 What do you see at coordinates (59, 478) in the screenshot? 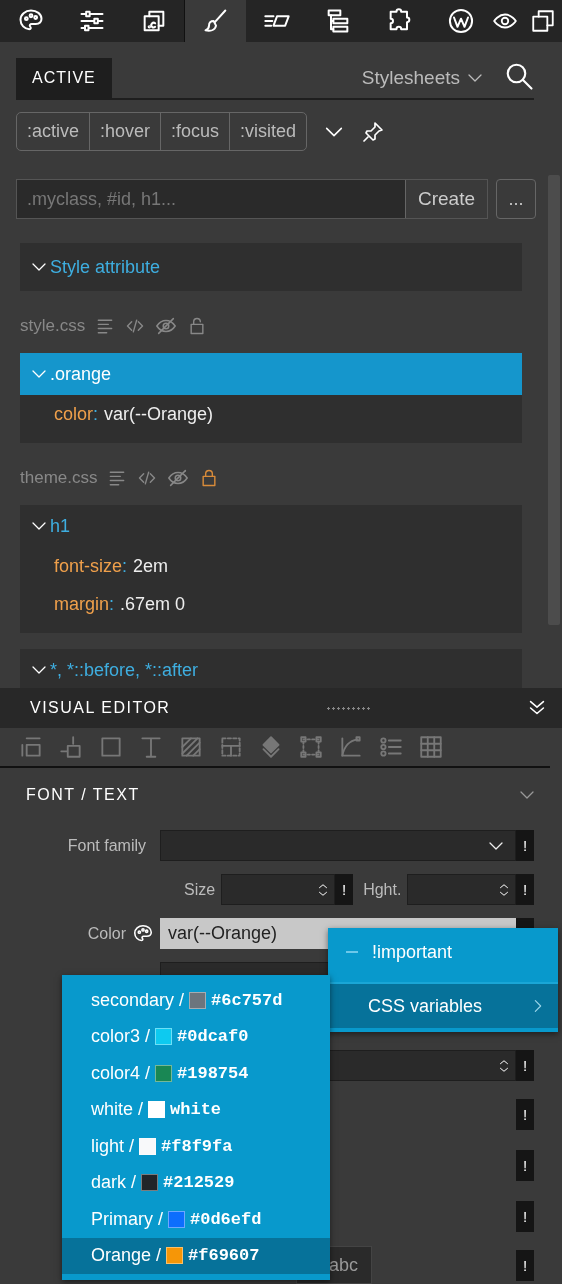
I see `stylesheet-name: theme.css` at bounding box center [59, 478].